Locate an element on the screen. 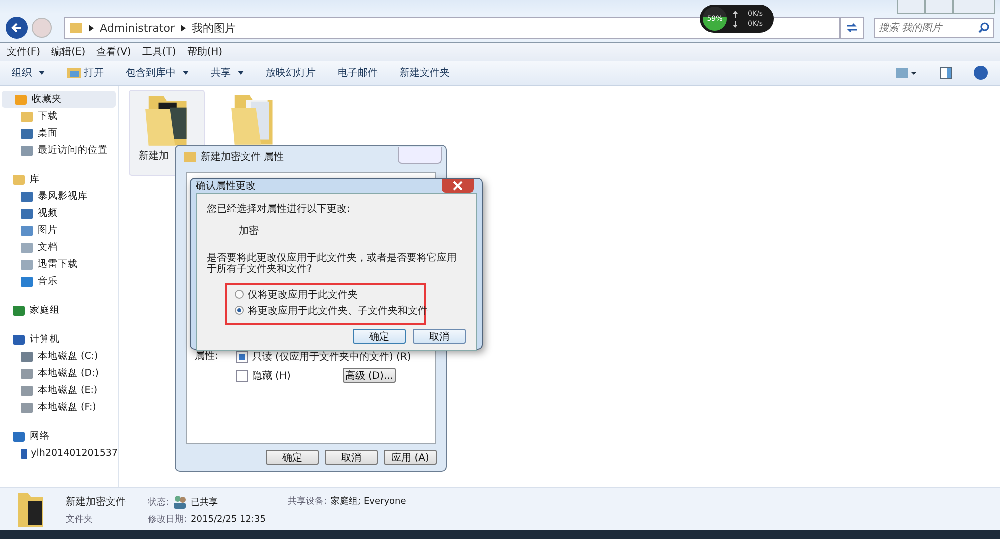  down-arrow-icon is located at coordinates (735, 24).